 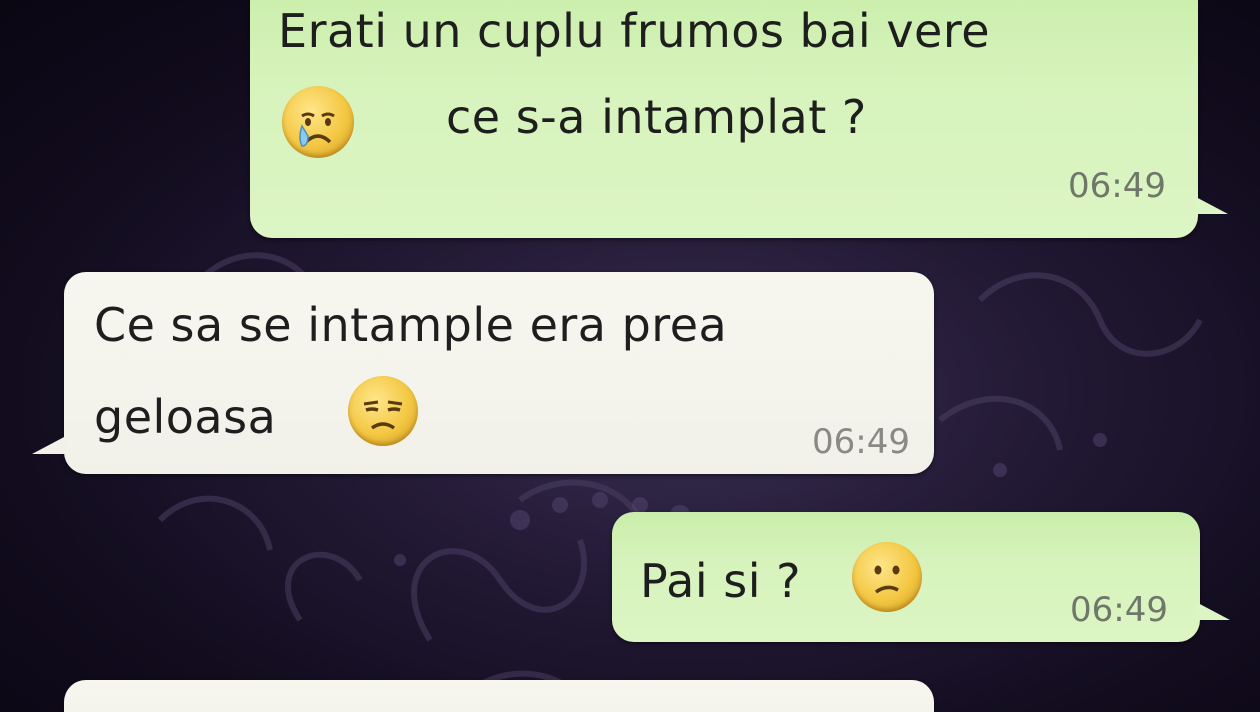 What do you see at coordinates (185, 417) in the screenshot?
I see `message-text-line: geloasa` at bounding box center [185, 417].